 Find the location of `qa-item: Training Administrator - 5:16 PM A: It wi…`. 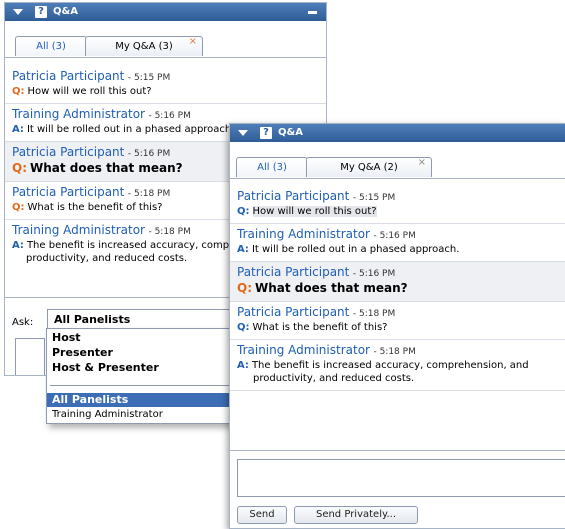

qa-item: Training Administrator - 5:16 PM A: It wi… is located at coordinates (397, 243).